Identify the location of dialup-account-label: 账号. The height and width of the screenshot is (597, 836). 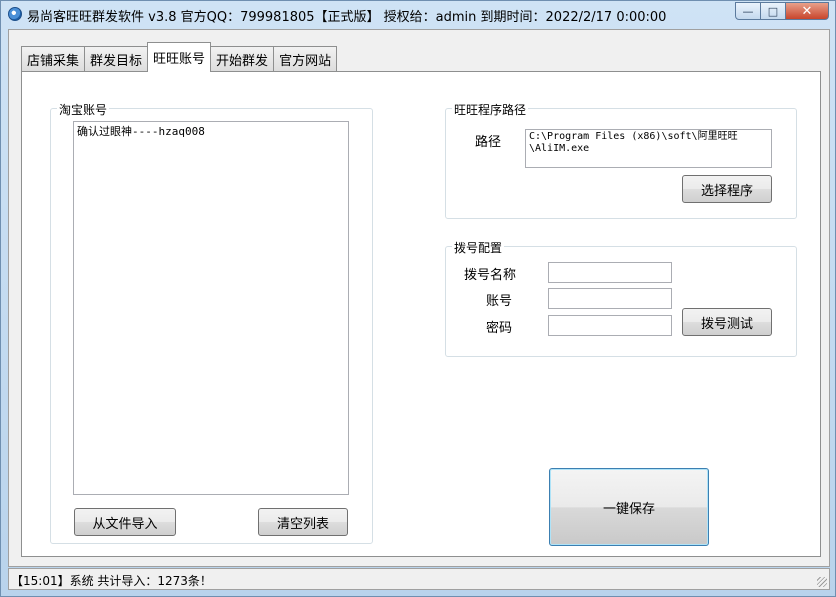
(498, 301).